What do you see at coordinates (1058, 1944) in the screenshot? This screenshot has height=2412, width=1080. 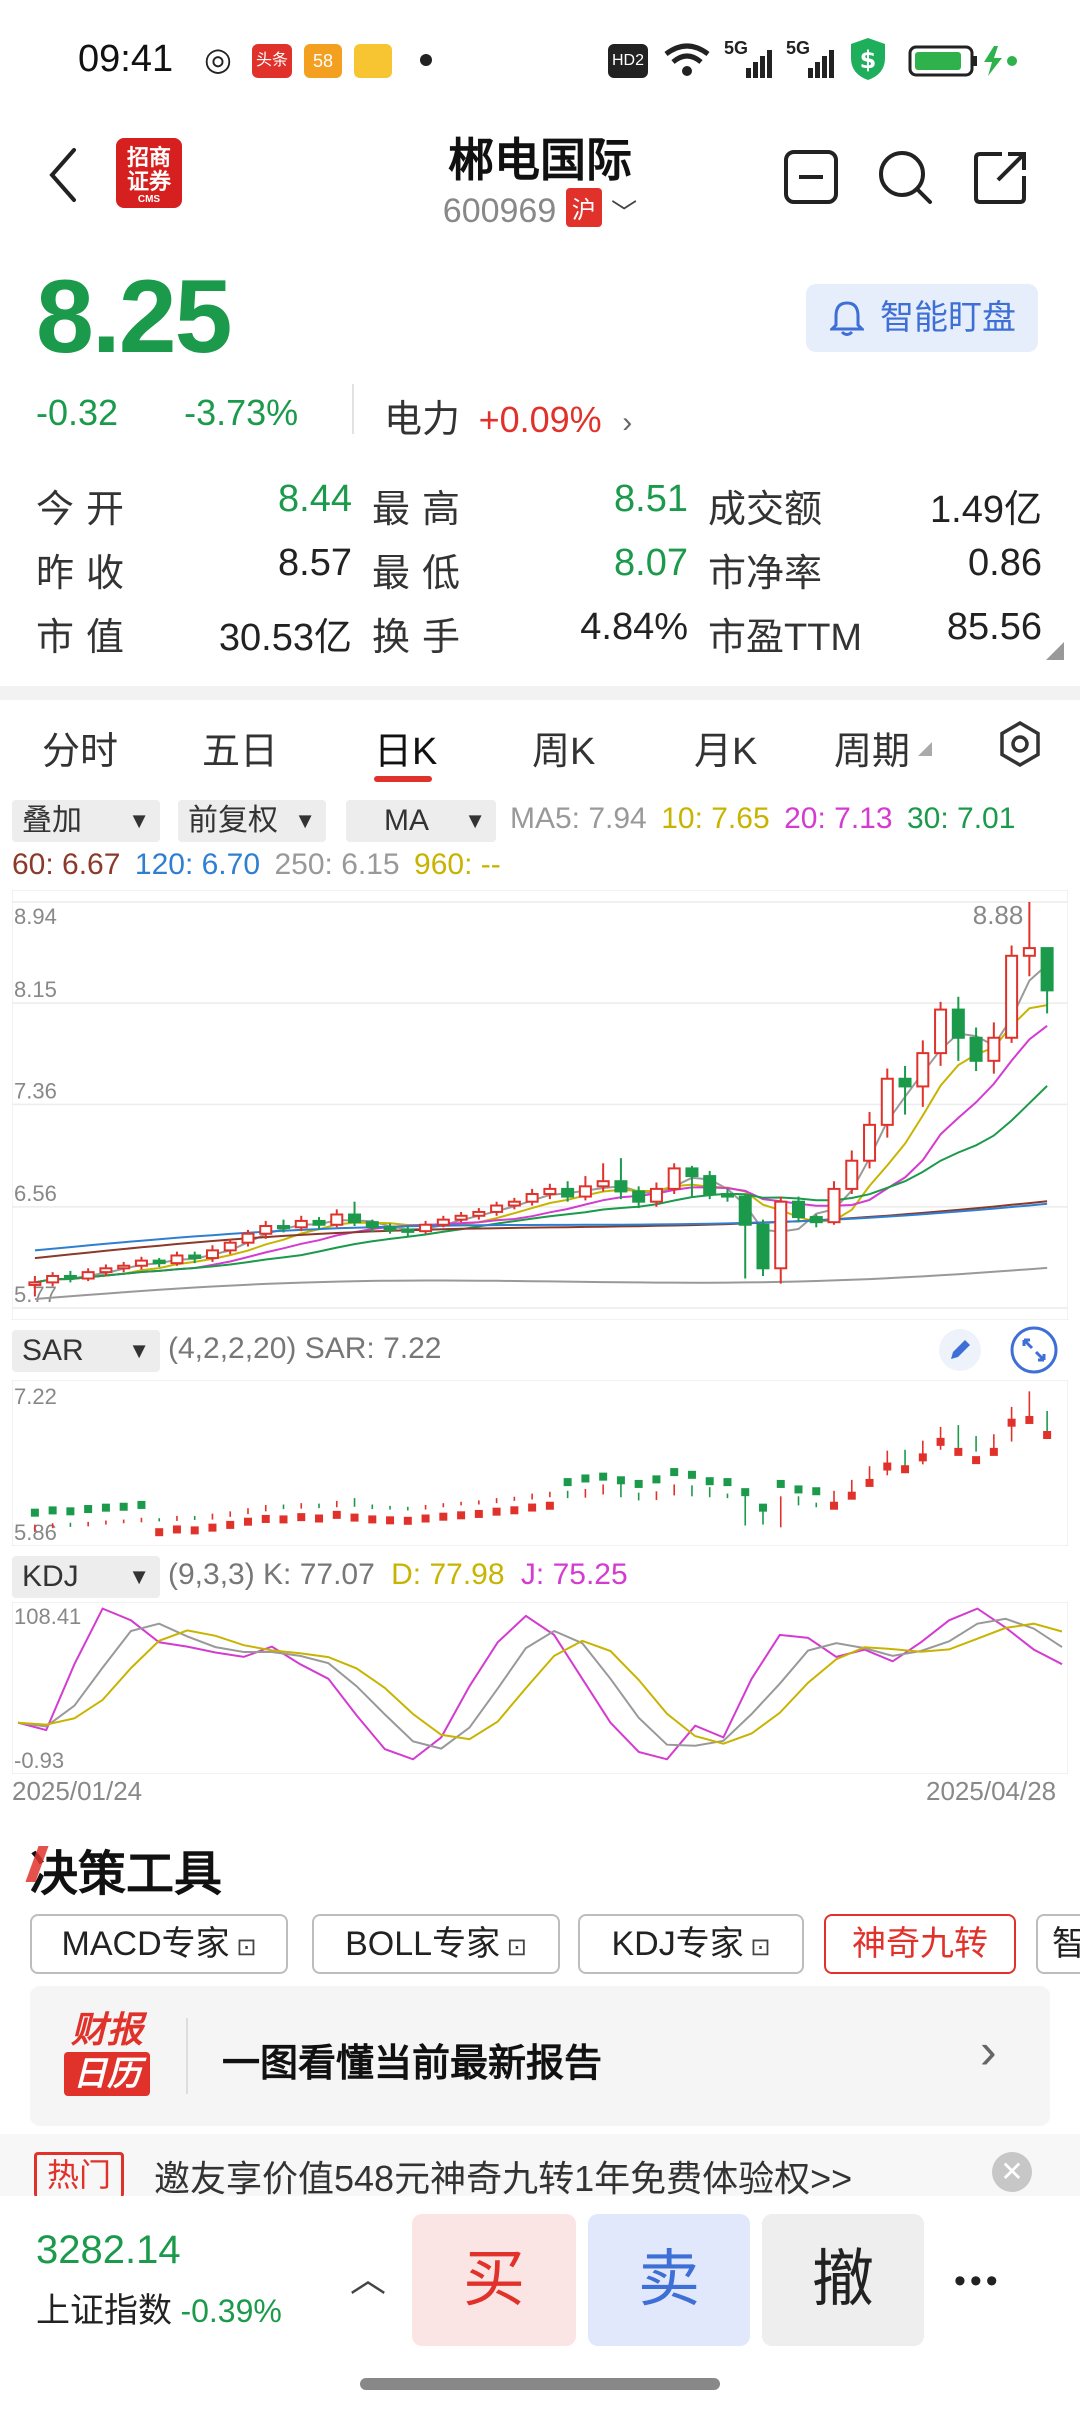 I see `tool-chip-4: 智` at bounding box center [1058, 1944].